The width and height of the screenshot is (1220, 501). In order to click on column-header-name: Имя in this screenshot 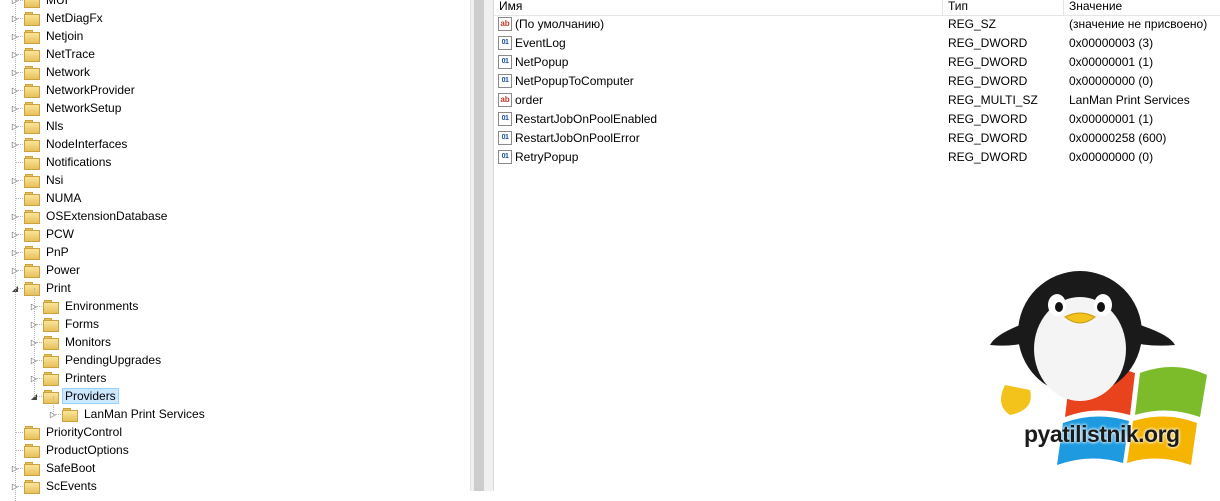, I will do `click(718, 7)`.